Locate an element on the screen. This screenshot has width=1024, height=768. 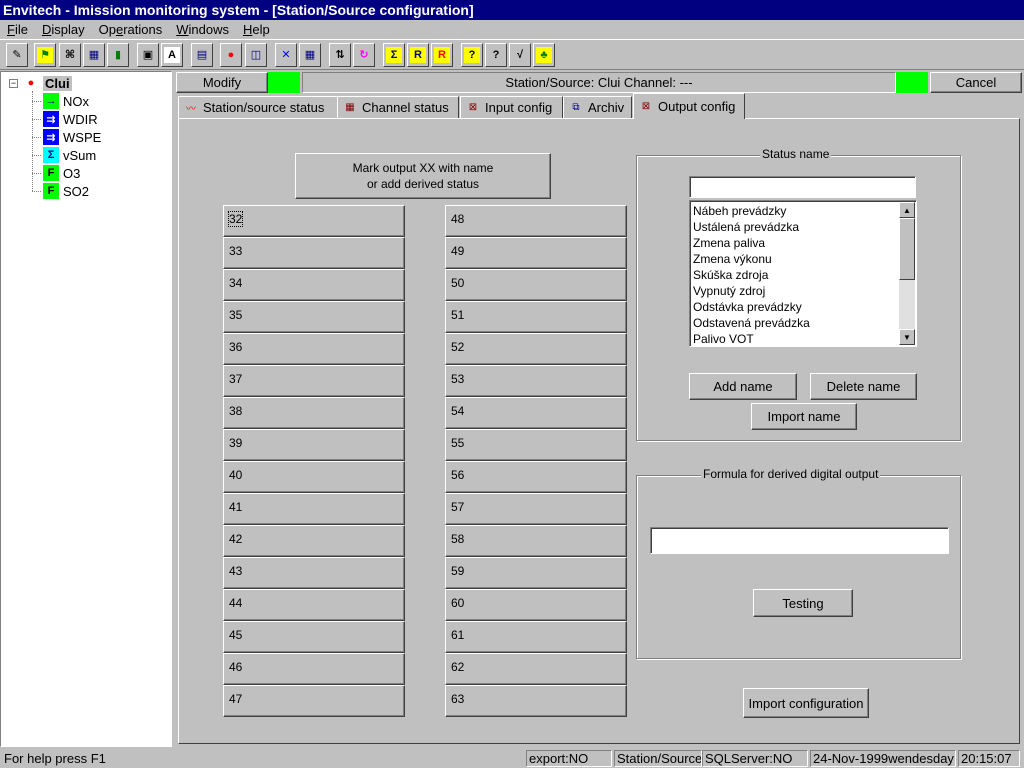
toolbar-button: ♣ is located at coordinates (544, 55).